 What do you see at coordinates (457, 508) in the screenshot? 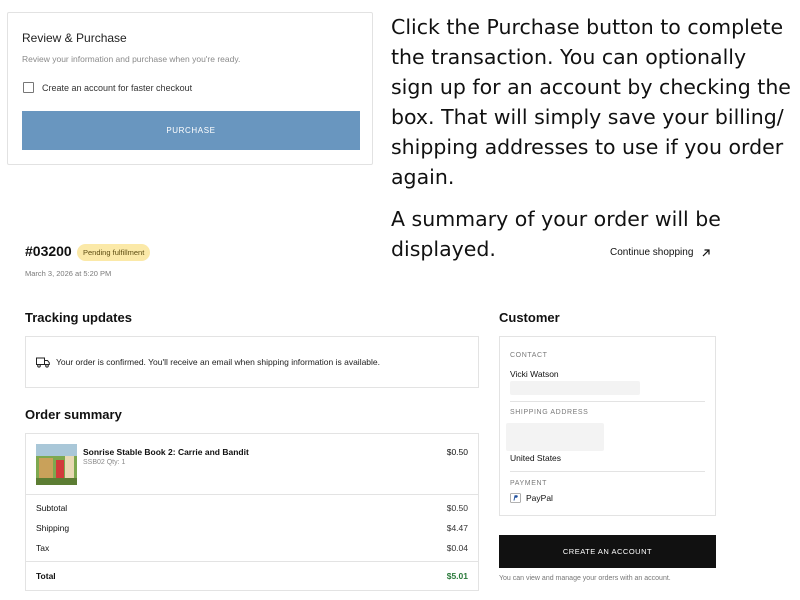
I see `subtotal-value: $0.50` at bounding box center [457, 508].